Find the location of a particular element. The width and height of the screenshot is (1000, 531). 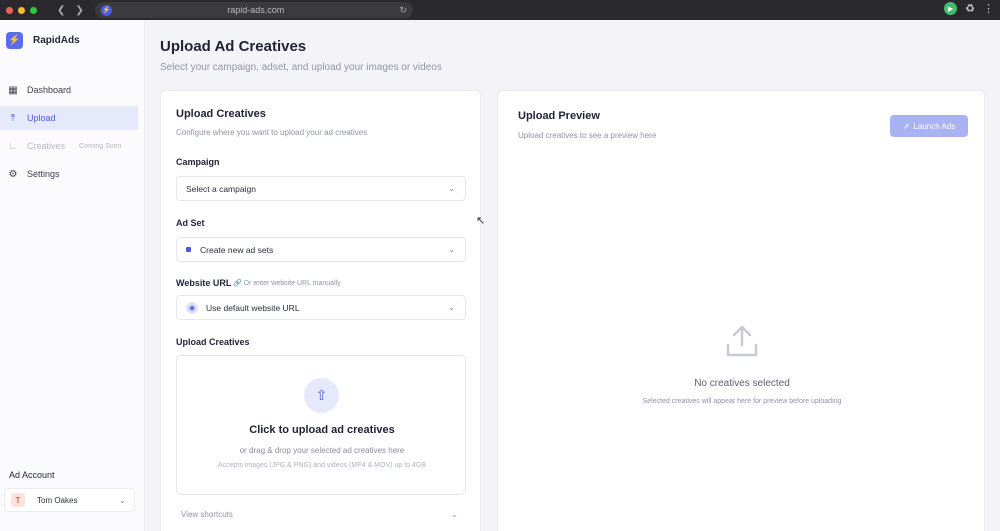

sidebar-item-label: Upload is located at coordinates (41, 118).